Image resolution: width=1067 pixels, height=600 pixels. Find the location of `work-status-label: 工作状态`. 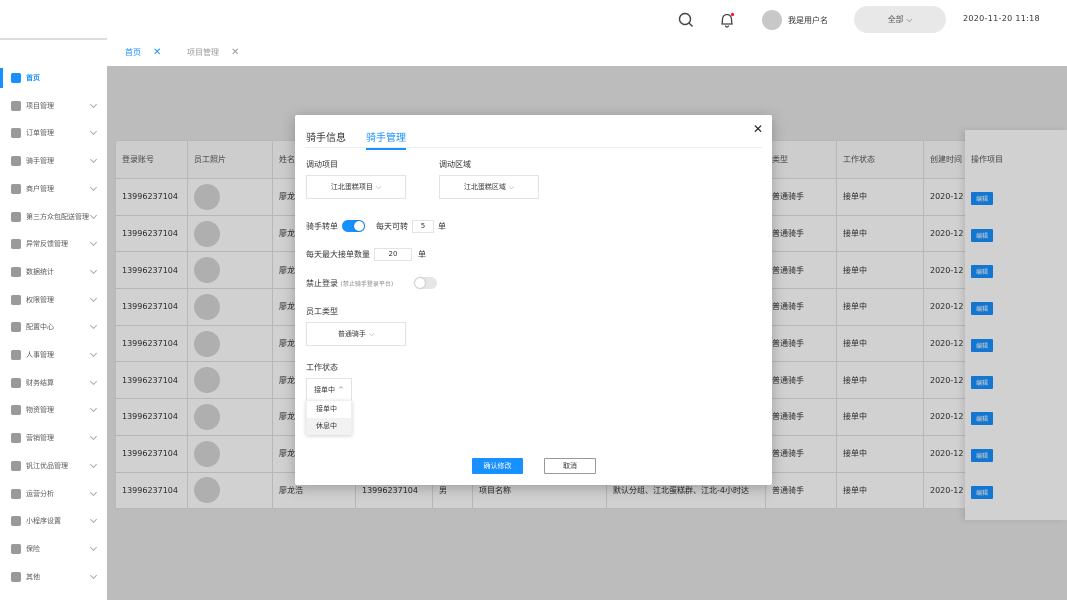

work-status-label: 工作状态 is located at coordinates (322, 367).